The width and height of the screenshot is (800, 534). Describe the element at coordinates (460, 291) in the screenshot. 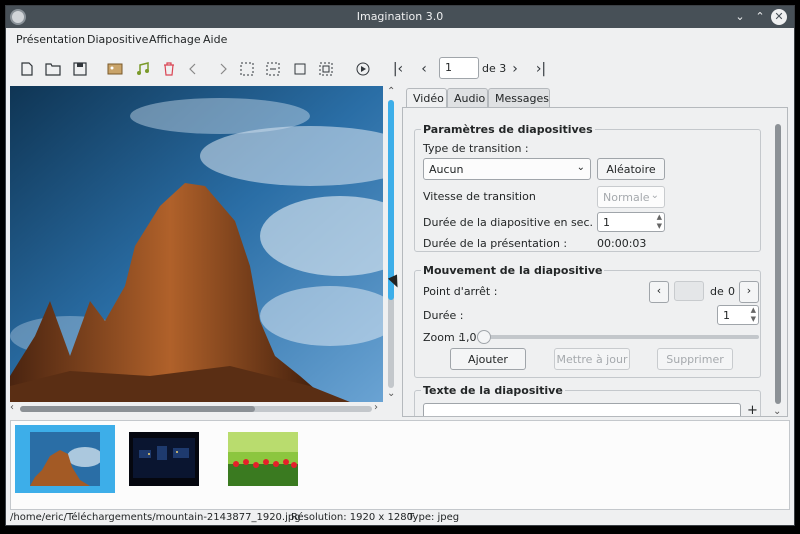

I see `stop-point-label: Point d'arrêt :` at that location.